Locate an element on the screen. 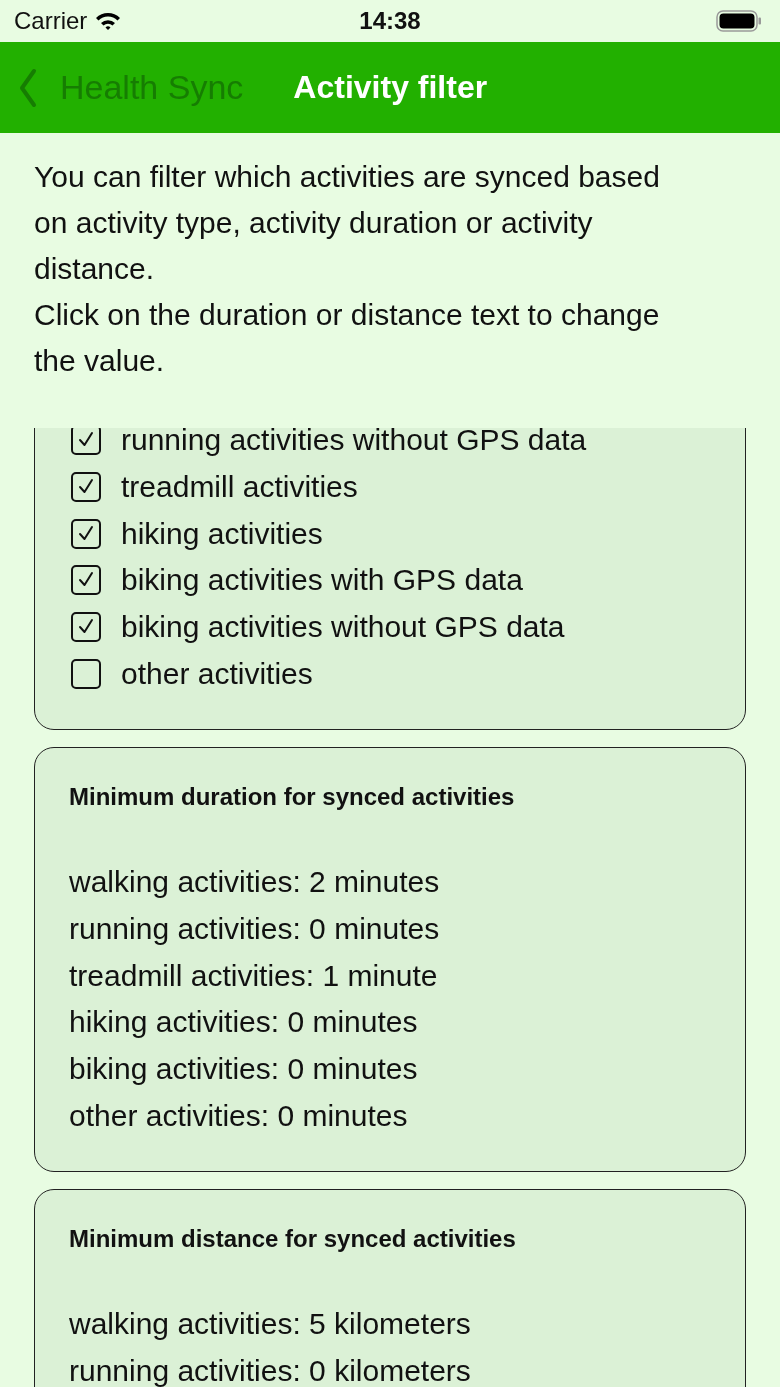  value-link: running activities: 0 kilometers is located at coordinates (390, 1367).